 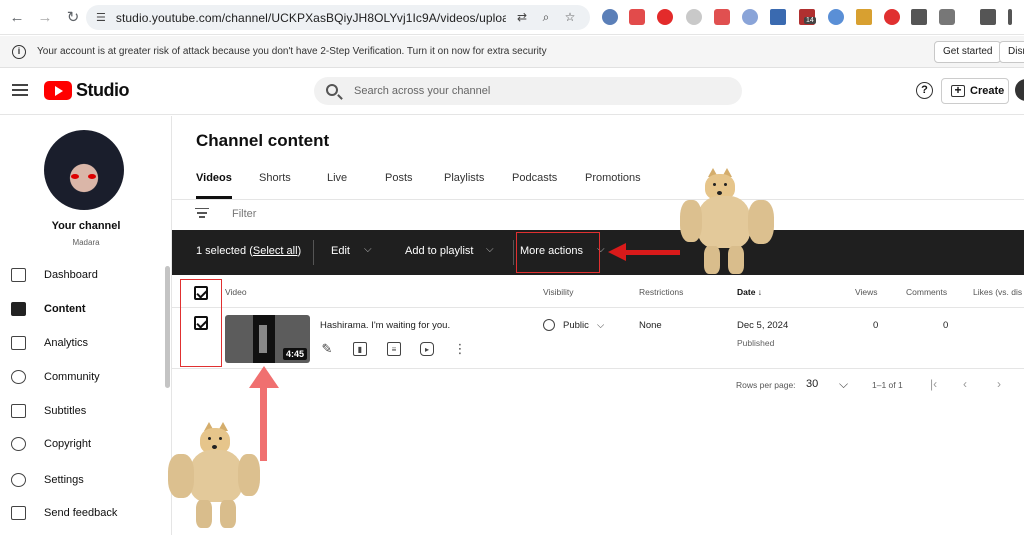 What do you see at coordinates (340, 251) in the screenshot?
I see `edit-dropdown: Edit` at bounding box center [340, 251].